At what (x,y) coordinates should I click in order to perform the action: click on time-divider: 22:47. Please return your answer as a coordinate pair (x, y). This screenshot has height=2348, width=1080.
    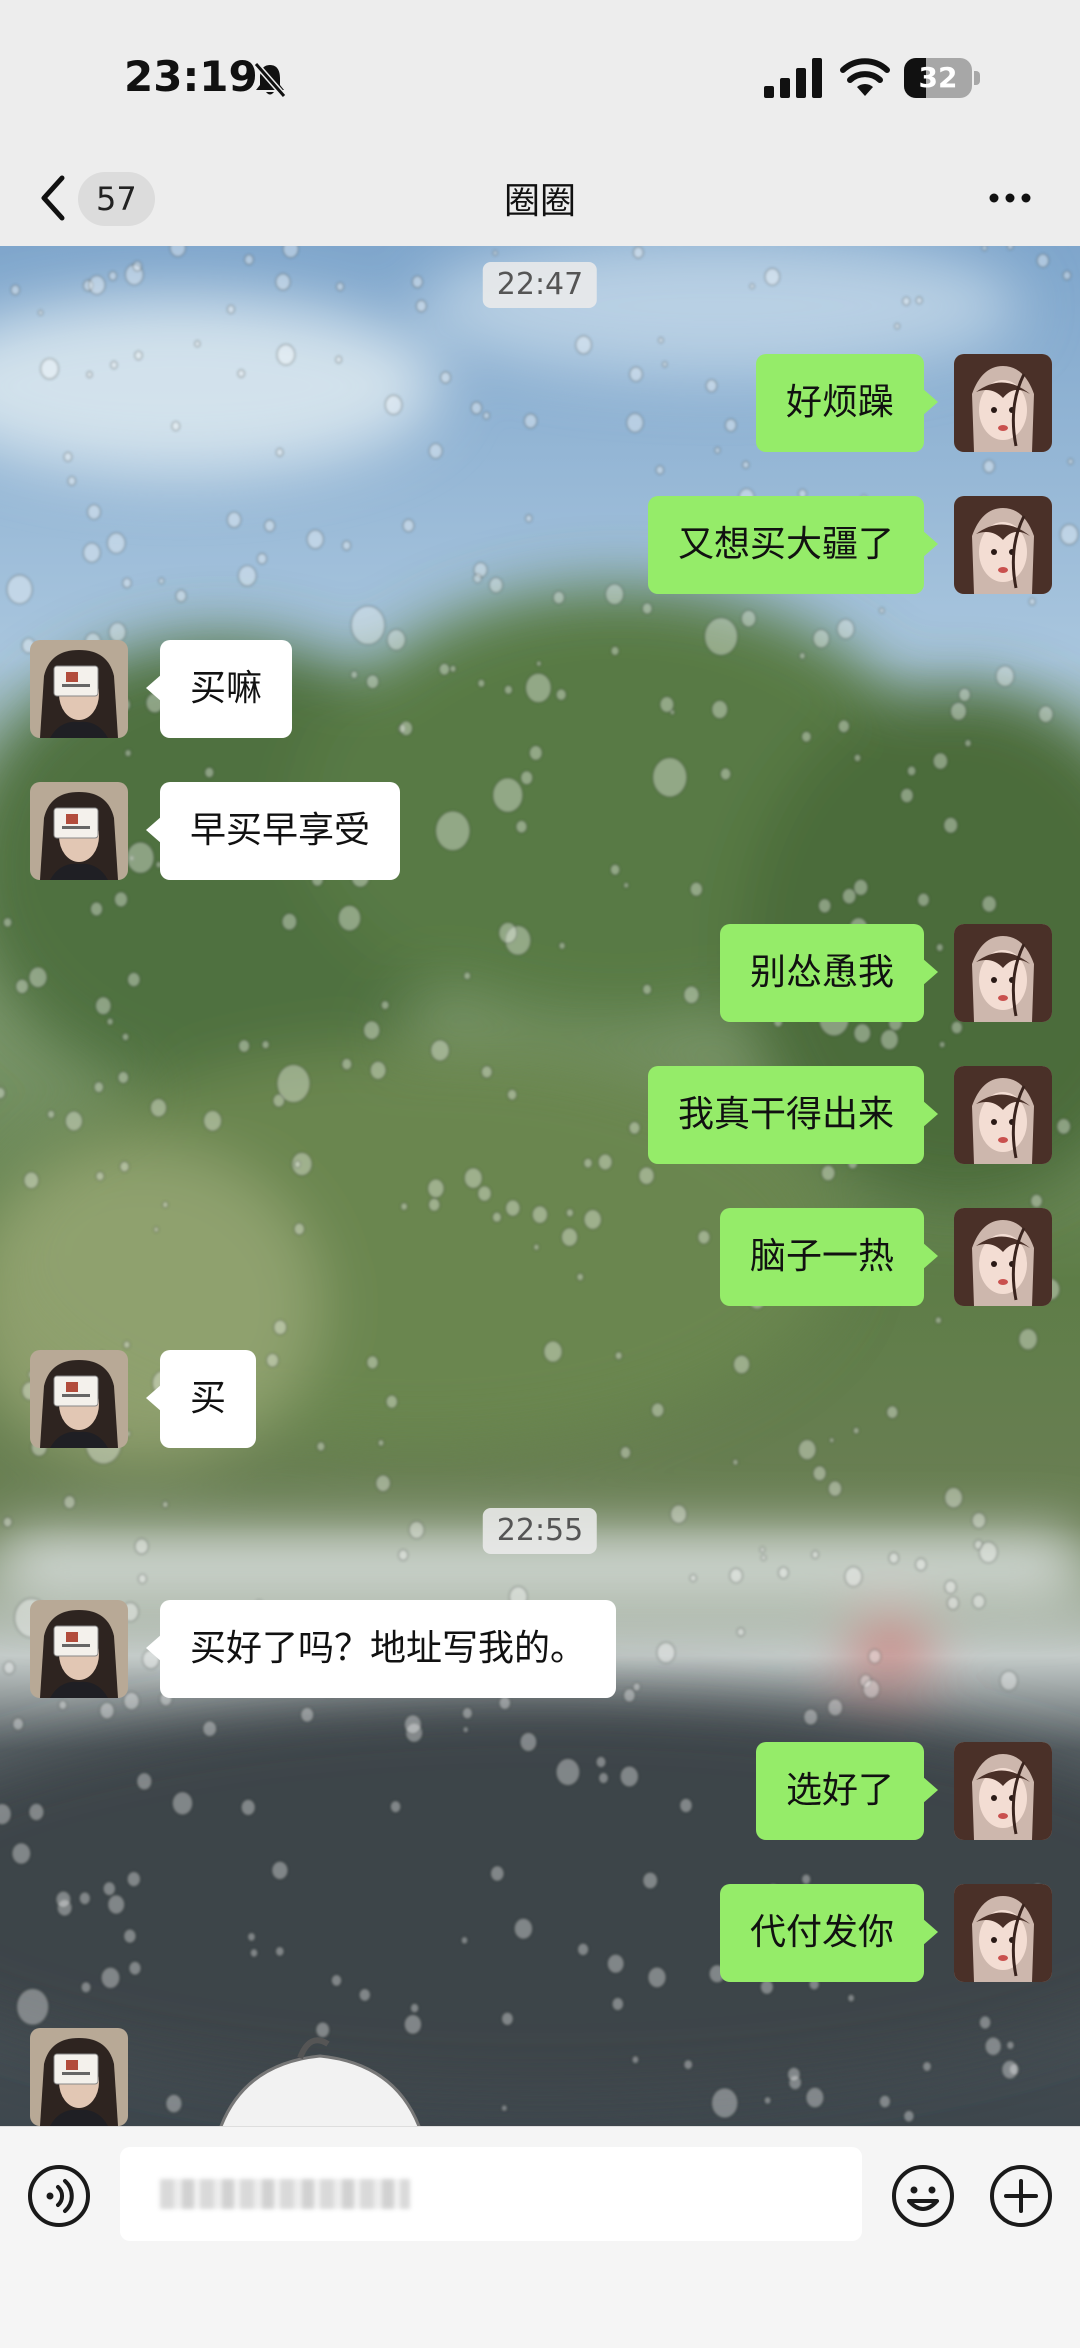
    Looking at the image, I should click on (540, 285).